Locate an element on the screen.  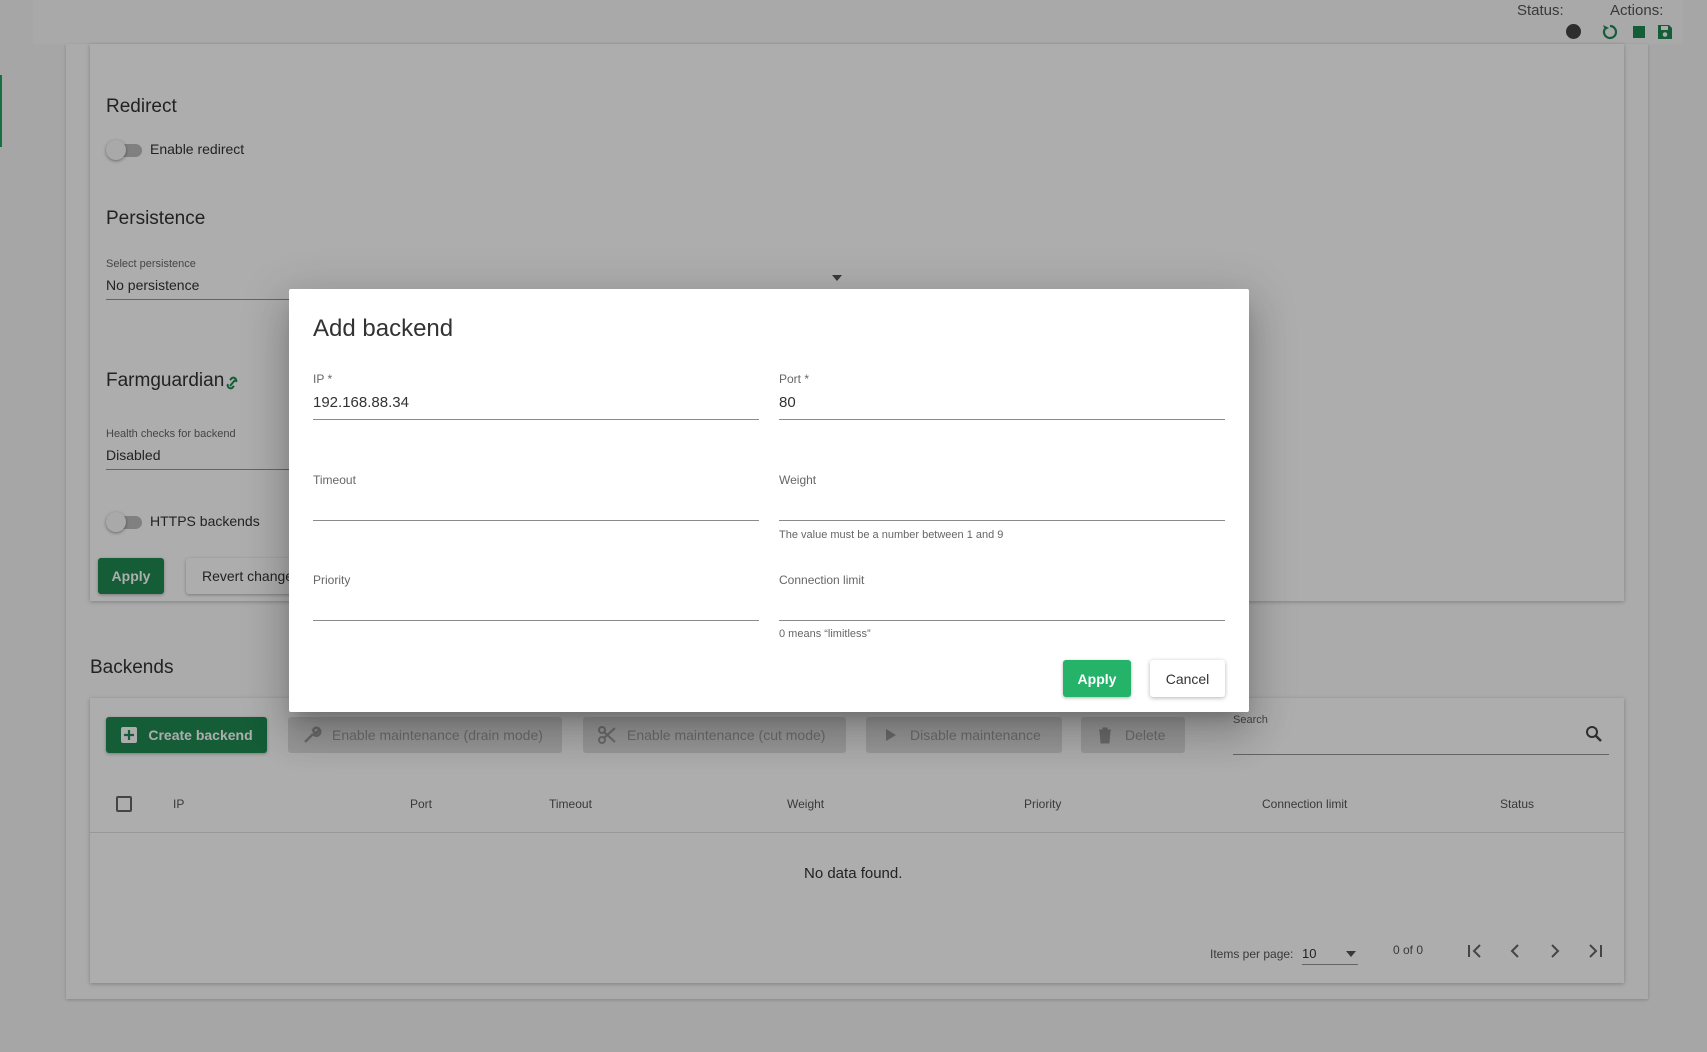
timeout-label: Timeout is located at coordinates (334, 480).